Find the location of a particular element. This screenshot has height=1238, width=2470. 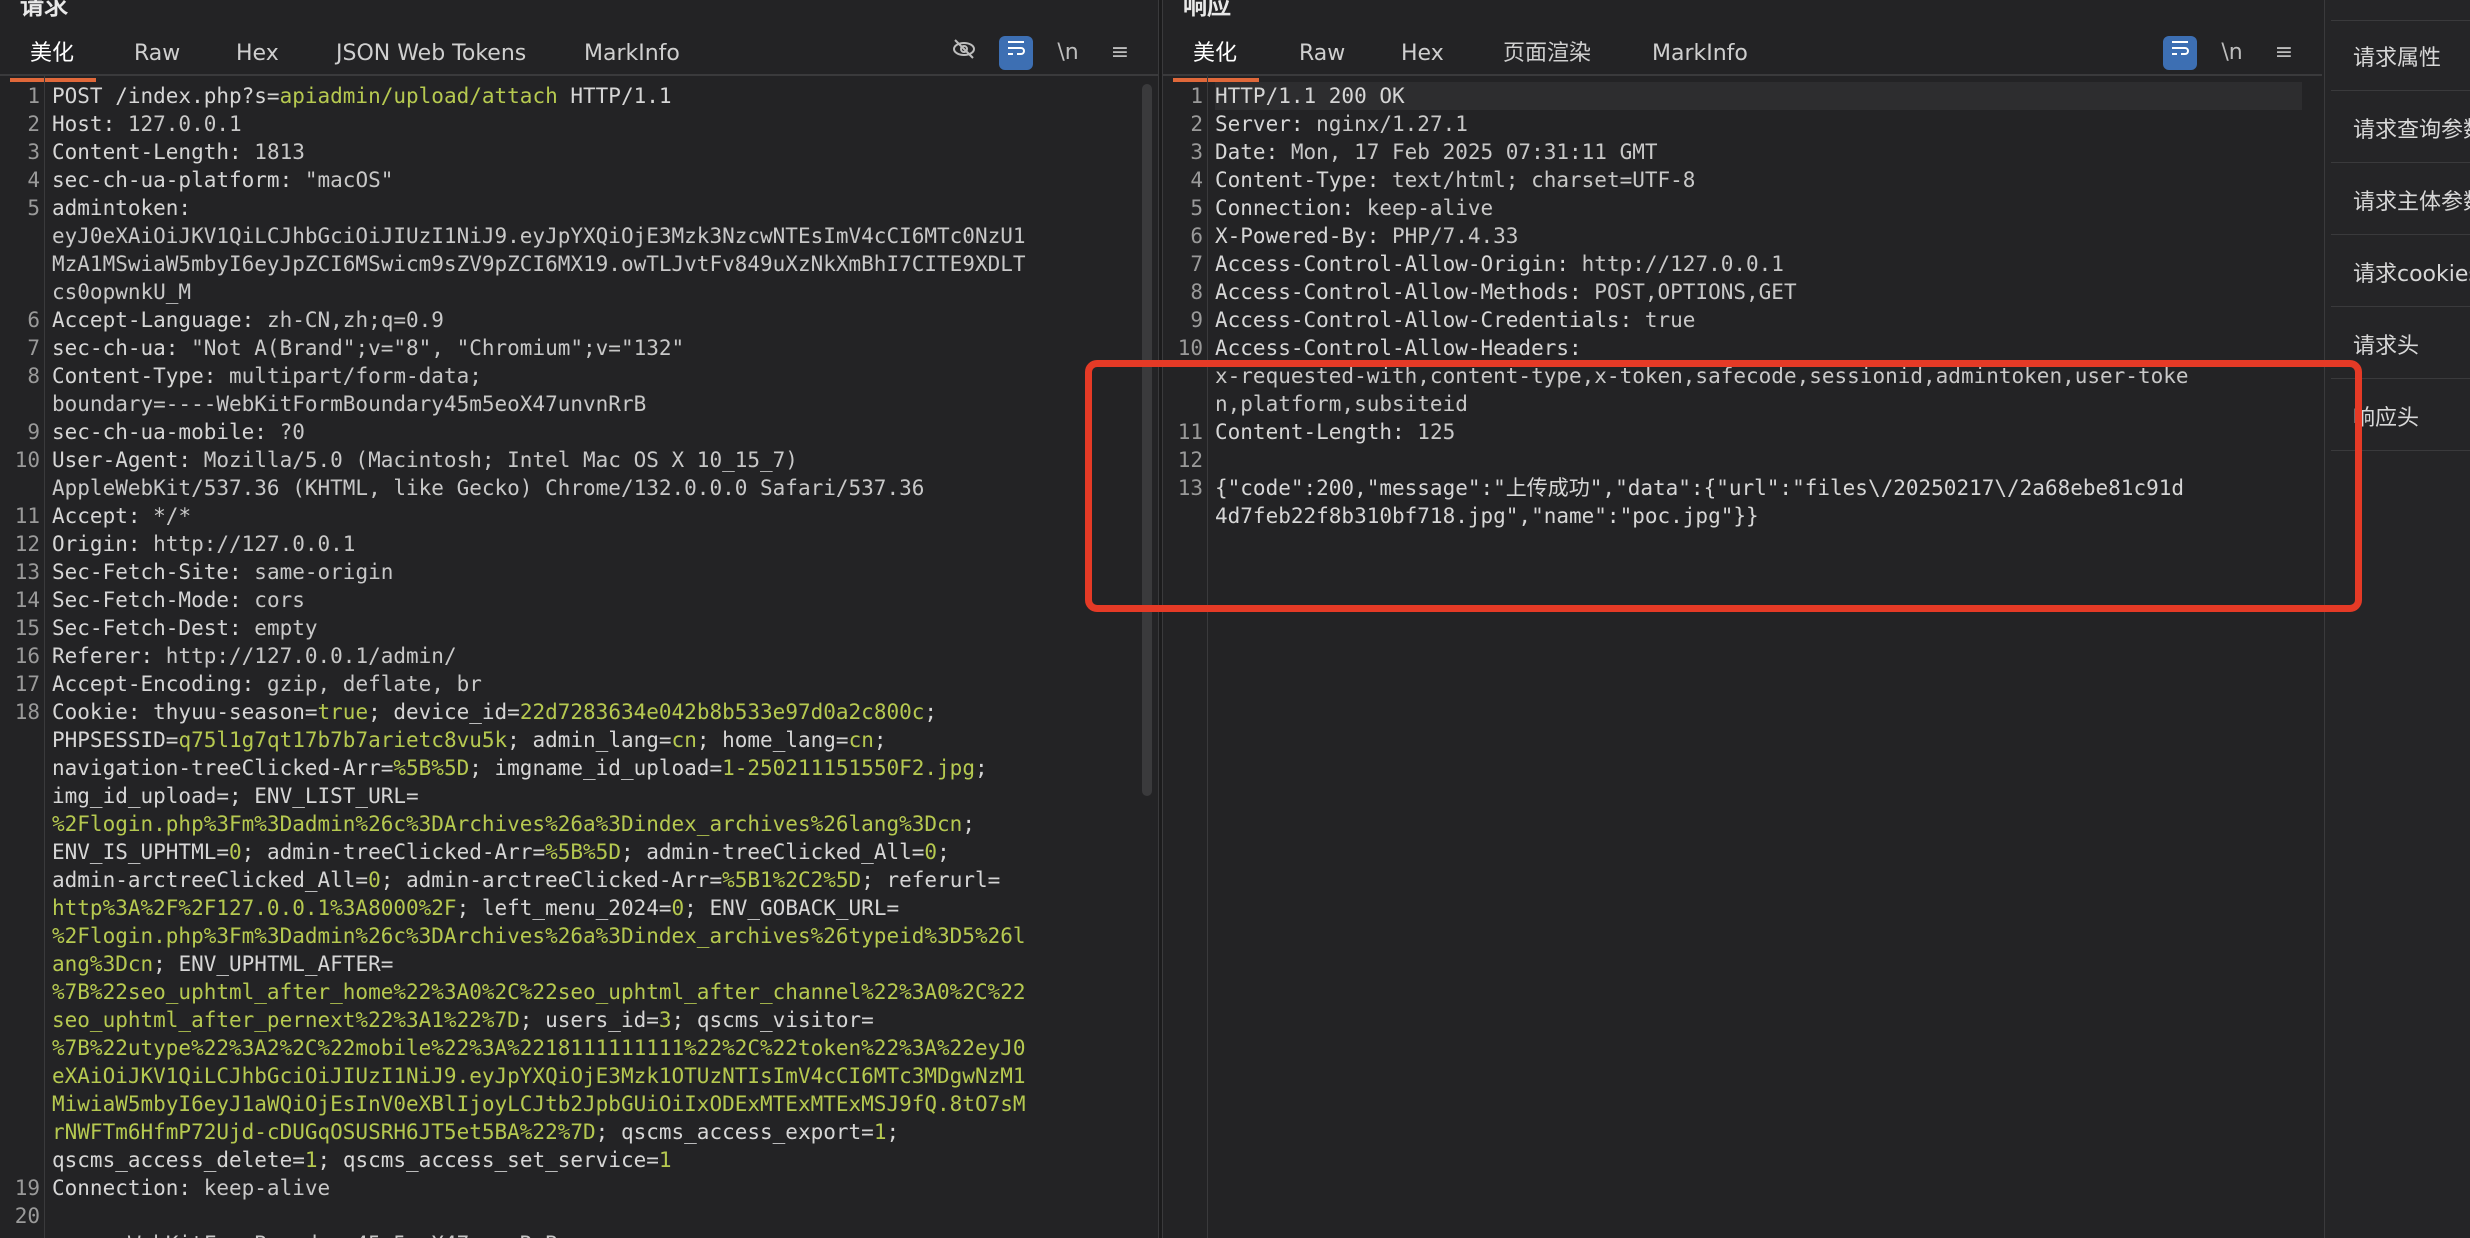

code-line: 10 Access-Control-Allow-Headers: is located at coordinates (1740, 348).